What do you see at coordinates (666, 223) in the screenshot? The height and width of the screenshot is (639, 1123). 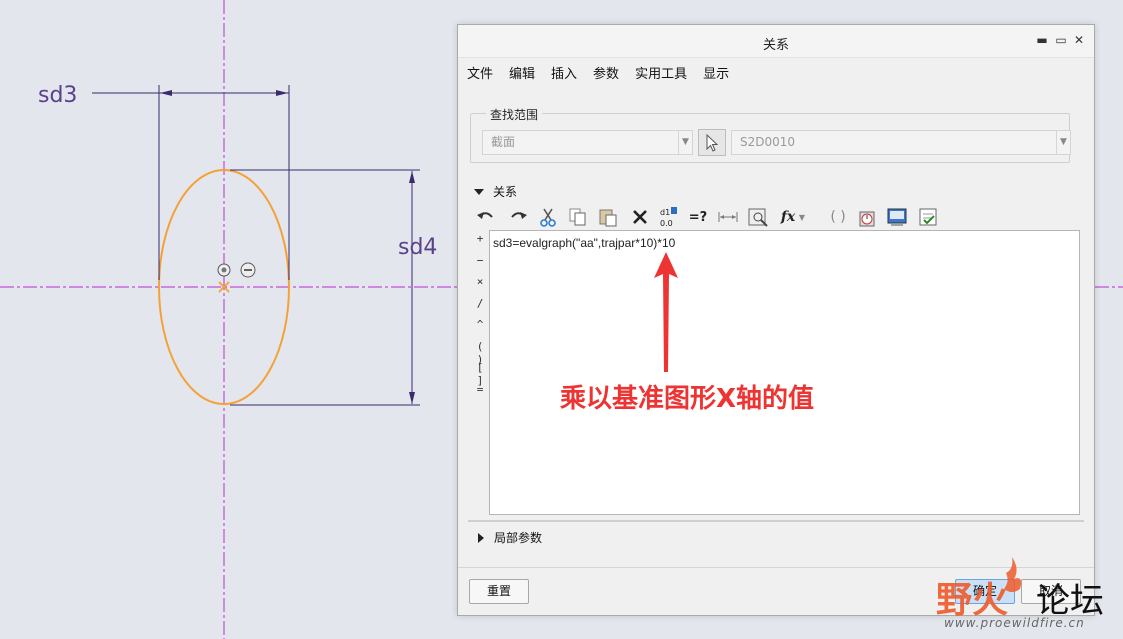 I see `svg-text: 0.0` at bounding box center [666, 223].